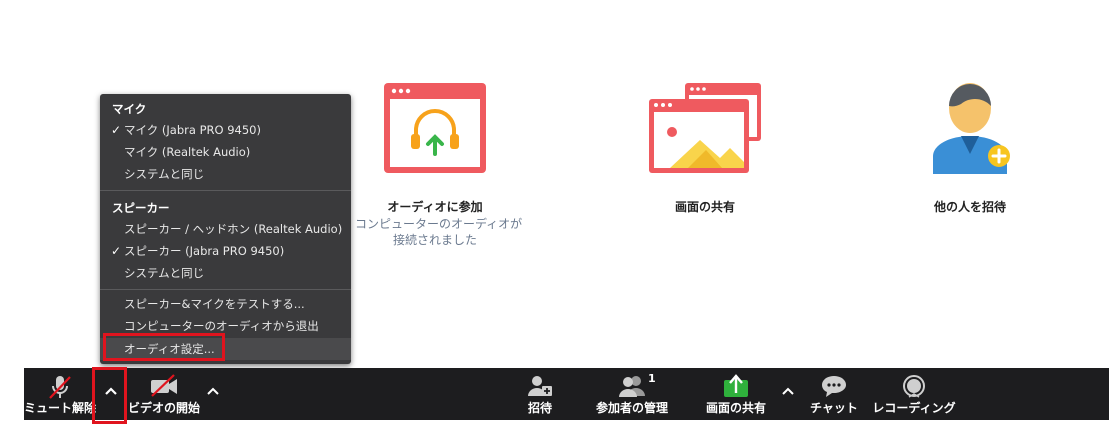 This screenshot has height=426, width=1109. Describe the element at coordinates (632, 386) in the screenshot. I see `participants-icon` at that location.